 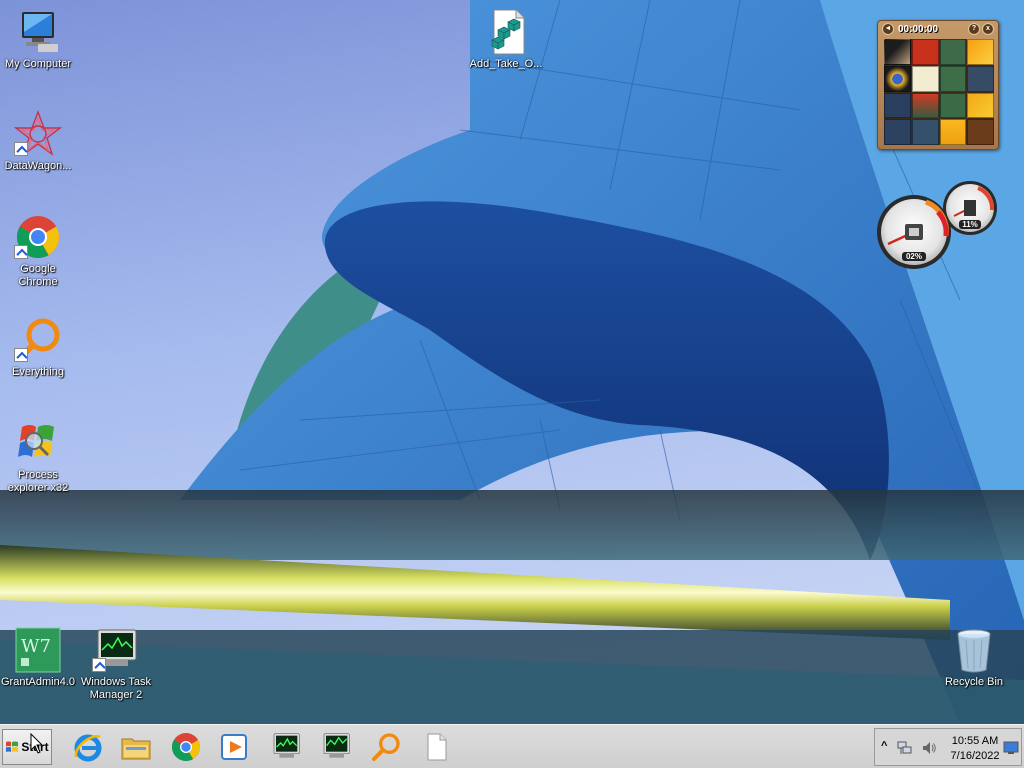 I want to click on start-button: Start, so click(x=27, y=747).